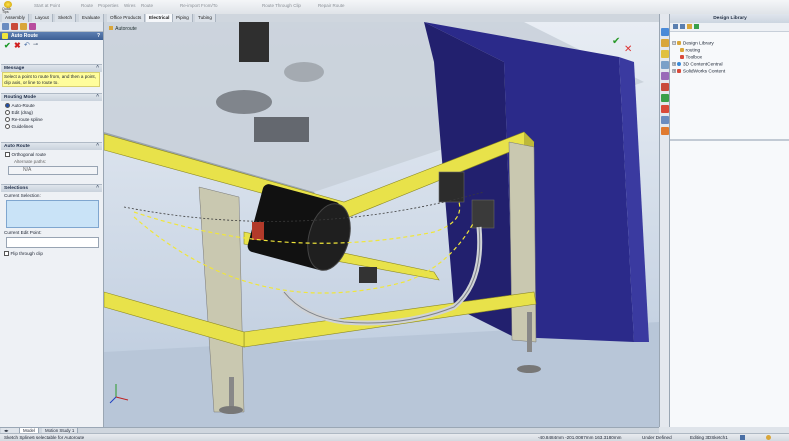 This screenshot has width=789, height=441. I want to click on content-icon, so click(679, 71).